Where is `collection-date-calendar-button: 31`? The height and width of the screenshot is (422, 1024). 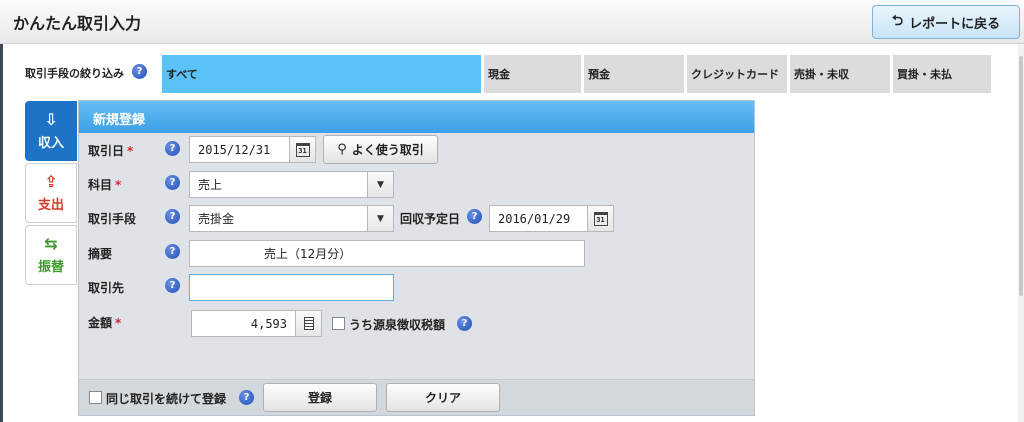 collection-date-calendar-button: 31 is located at coordinates (600, 218).